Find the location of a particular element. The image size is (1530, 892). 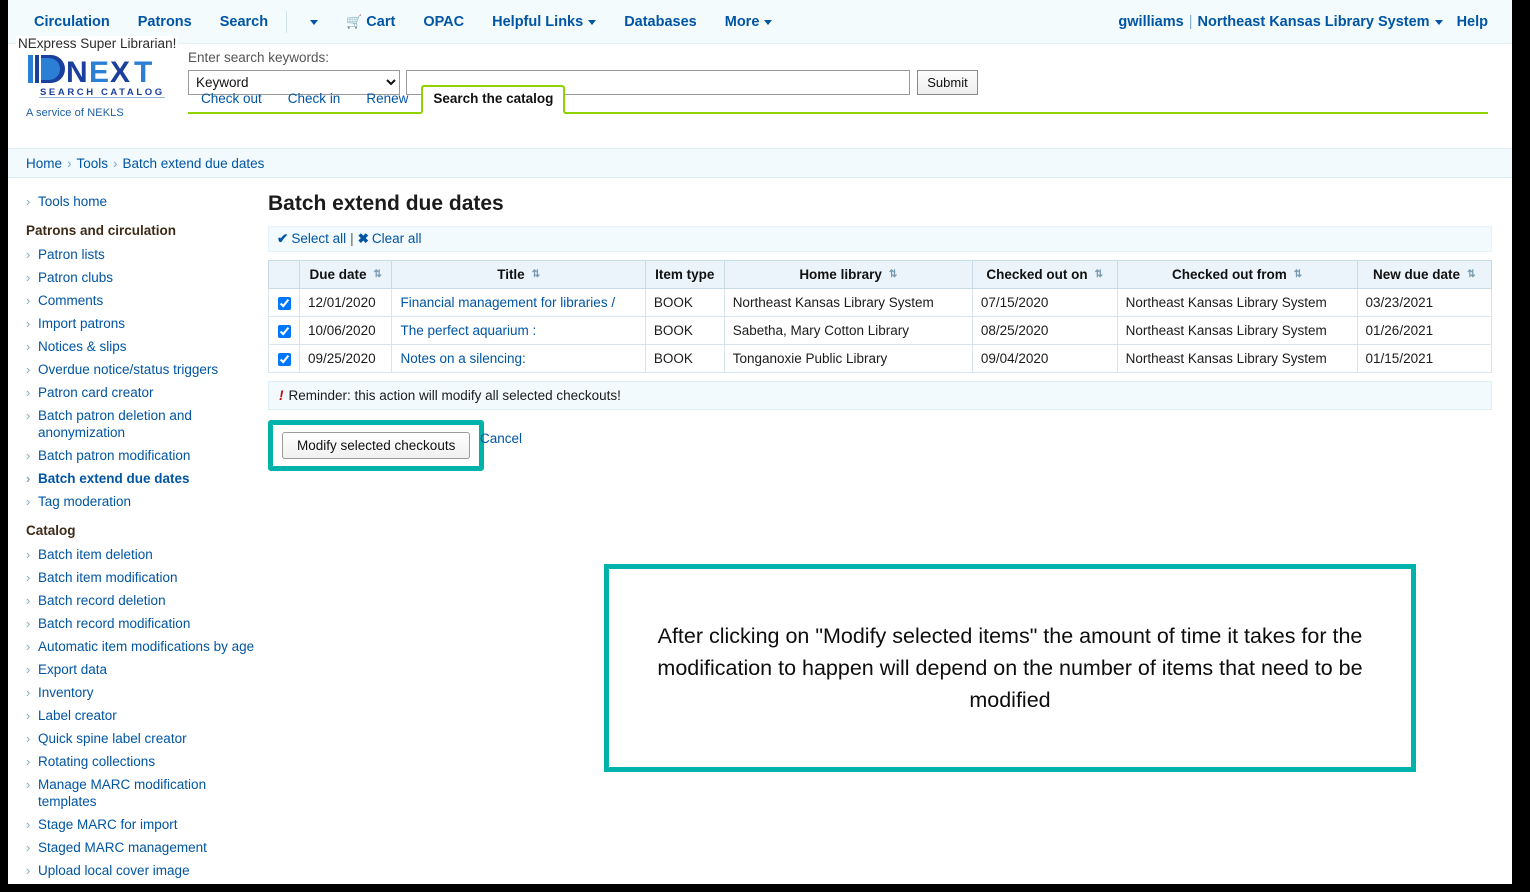

sidebar-item-tag-moderation: Tag moderation is located at coordinates (141, 501).